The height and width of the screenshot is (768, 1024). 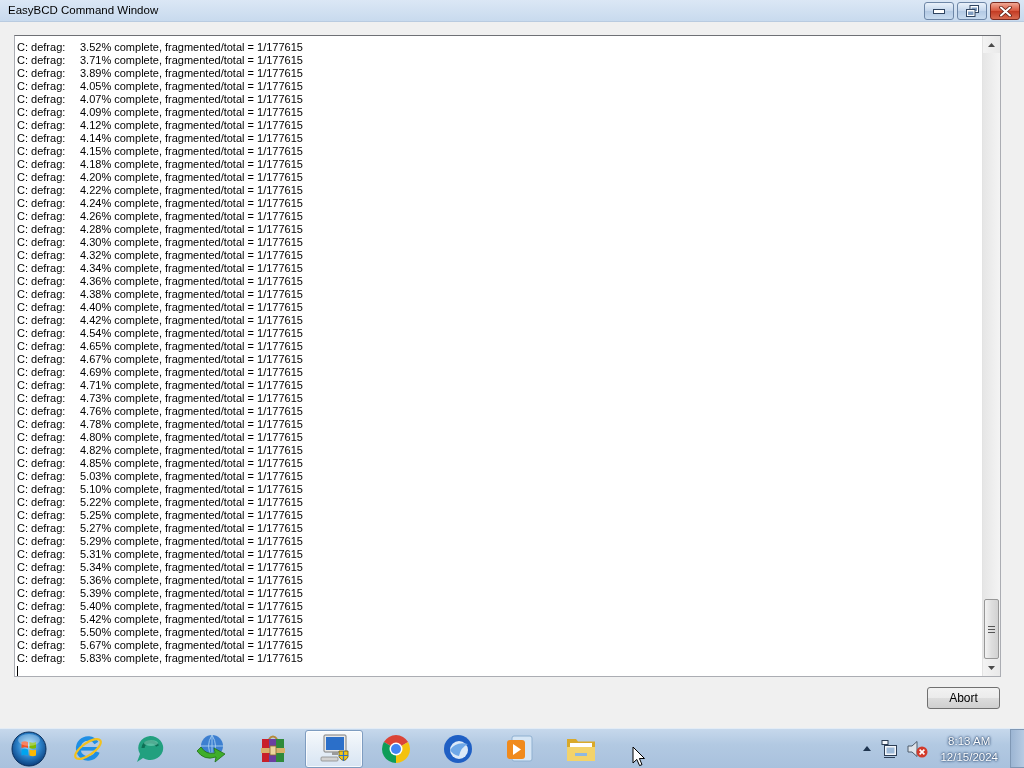 I want to click on log-message: 4.65% complete, fragmented/total = 1/177615, so click(x=191, y=346).